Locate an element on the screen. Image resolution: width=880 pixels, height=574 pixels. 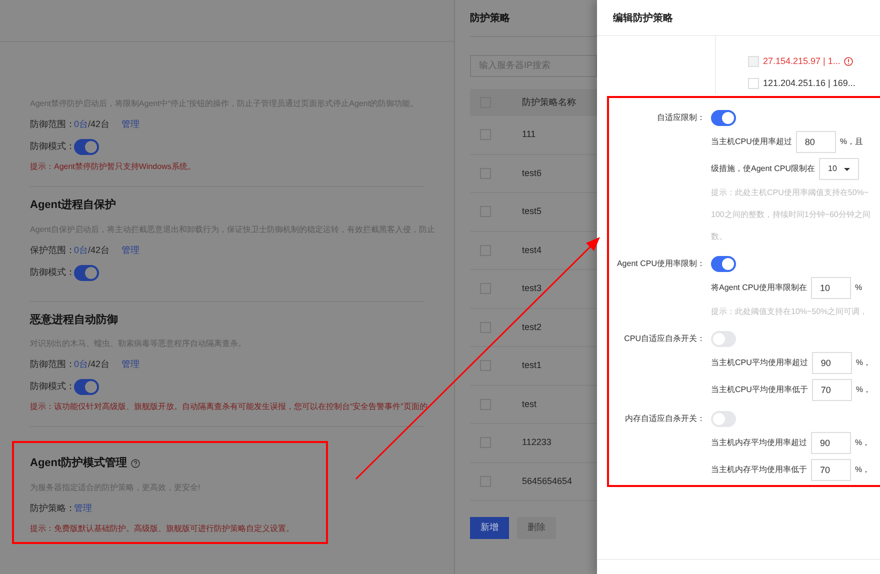
unit-label: % is located at coordinates (858, 288).